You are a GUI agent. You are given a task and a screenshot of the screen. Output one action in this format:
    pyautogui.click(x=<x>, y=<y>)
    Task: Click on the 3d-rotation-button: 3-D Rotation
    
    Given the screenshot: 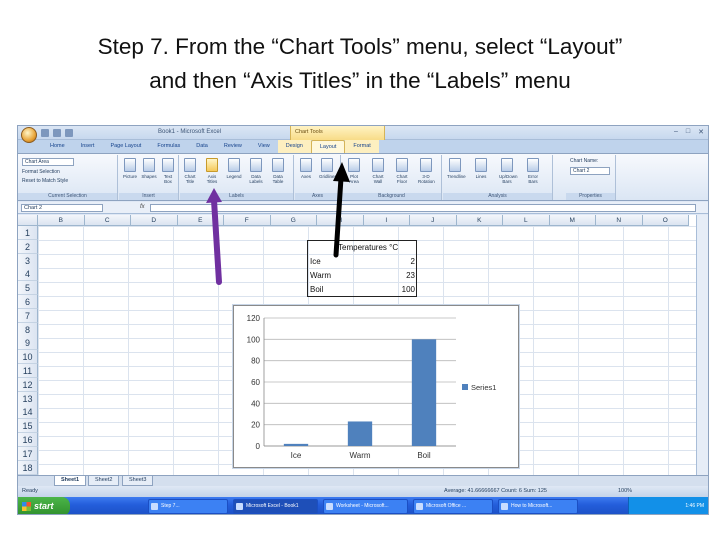 What is the action you would take?
    pyautogui.click(x=426, y=171)
    